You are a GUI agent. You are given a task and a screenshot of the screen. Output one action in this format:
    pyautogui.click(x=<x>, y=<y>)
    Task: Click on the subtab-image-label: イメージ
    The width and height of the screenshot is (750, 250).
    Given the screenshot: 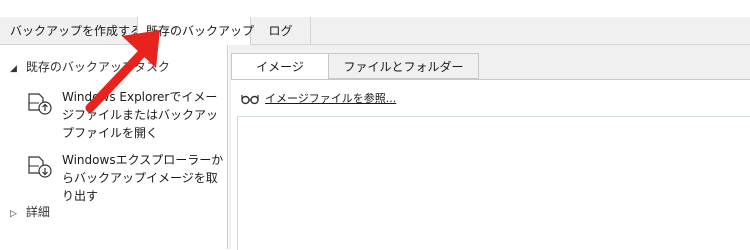 What is the action you would take?
    pyautogui.click(x=280, y=67)
    